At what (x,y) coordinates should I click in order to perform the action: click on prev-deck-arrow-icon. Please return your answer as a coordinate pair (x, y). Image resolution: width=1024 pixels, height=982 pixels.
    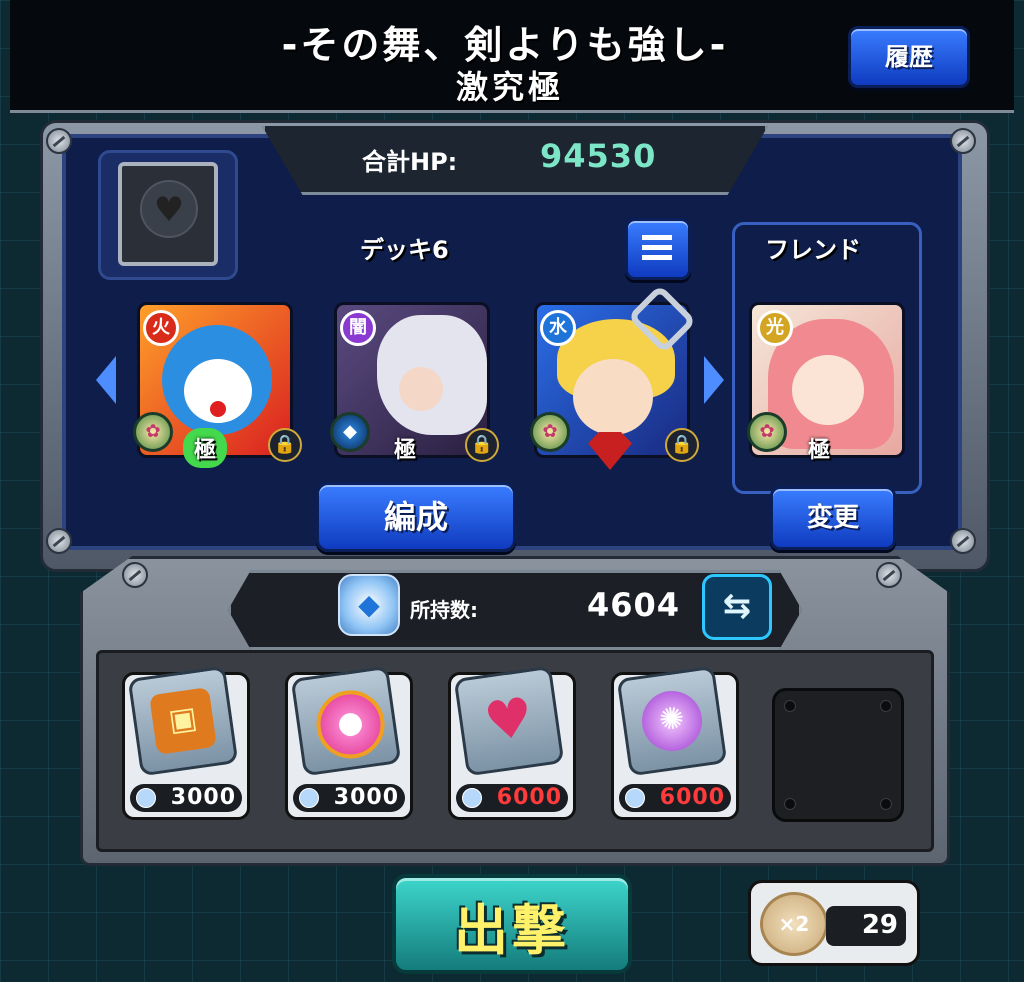
    Looking at the image, I should click on (106, 380).